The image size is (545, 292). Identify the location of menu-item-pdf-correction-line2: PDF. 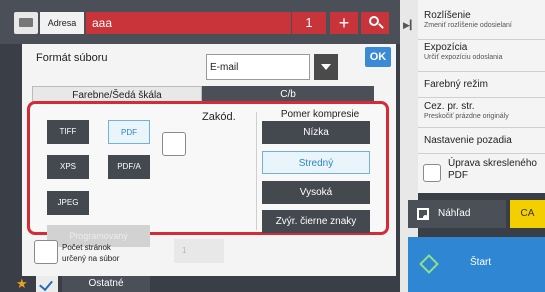
(458, 175).